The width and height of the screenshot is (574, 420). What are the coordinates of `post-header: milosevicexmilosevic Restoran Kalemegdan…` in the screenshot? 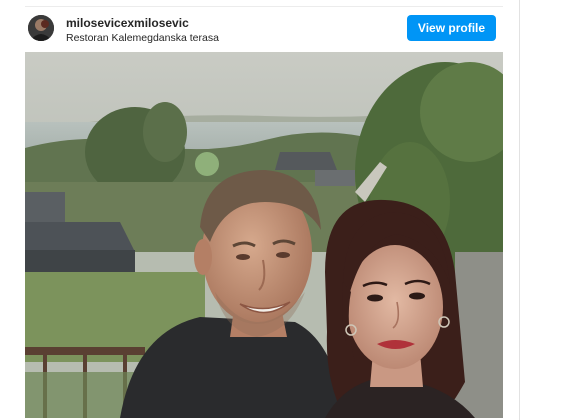 It's located at (264, 29).